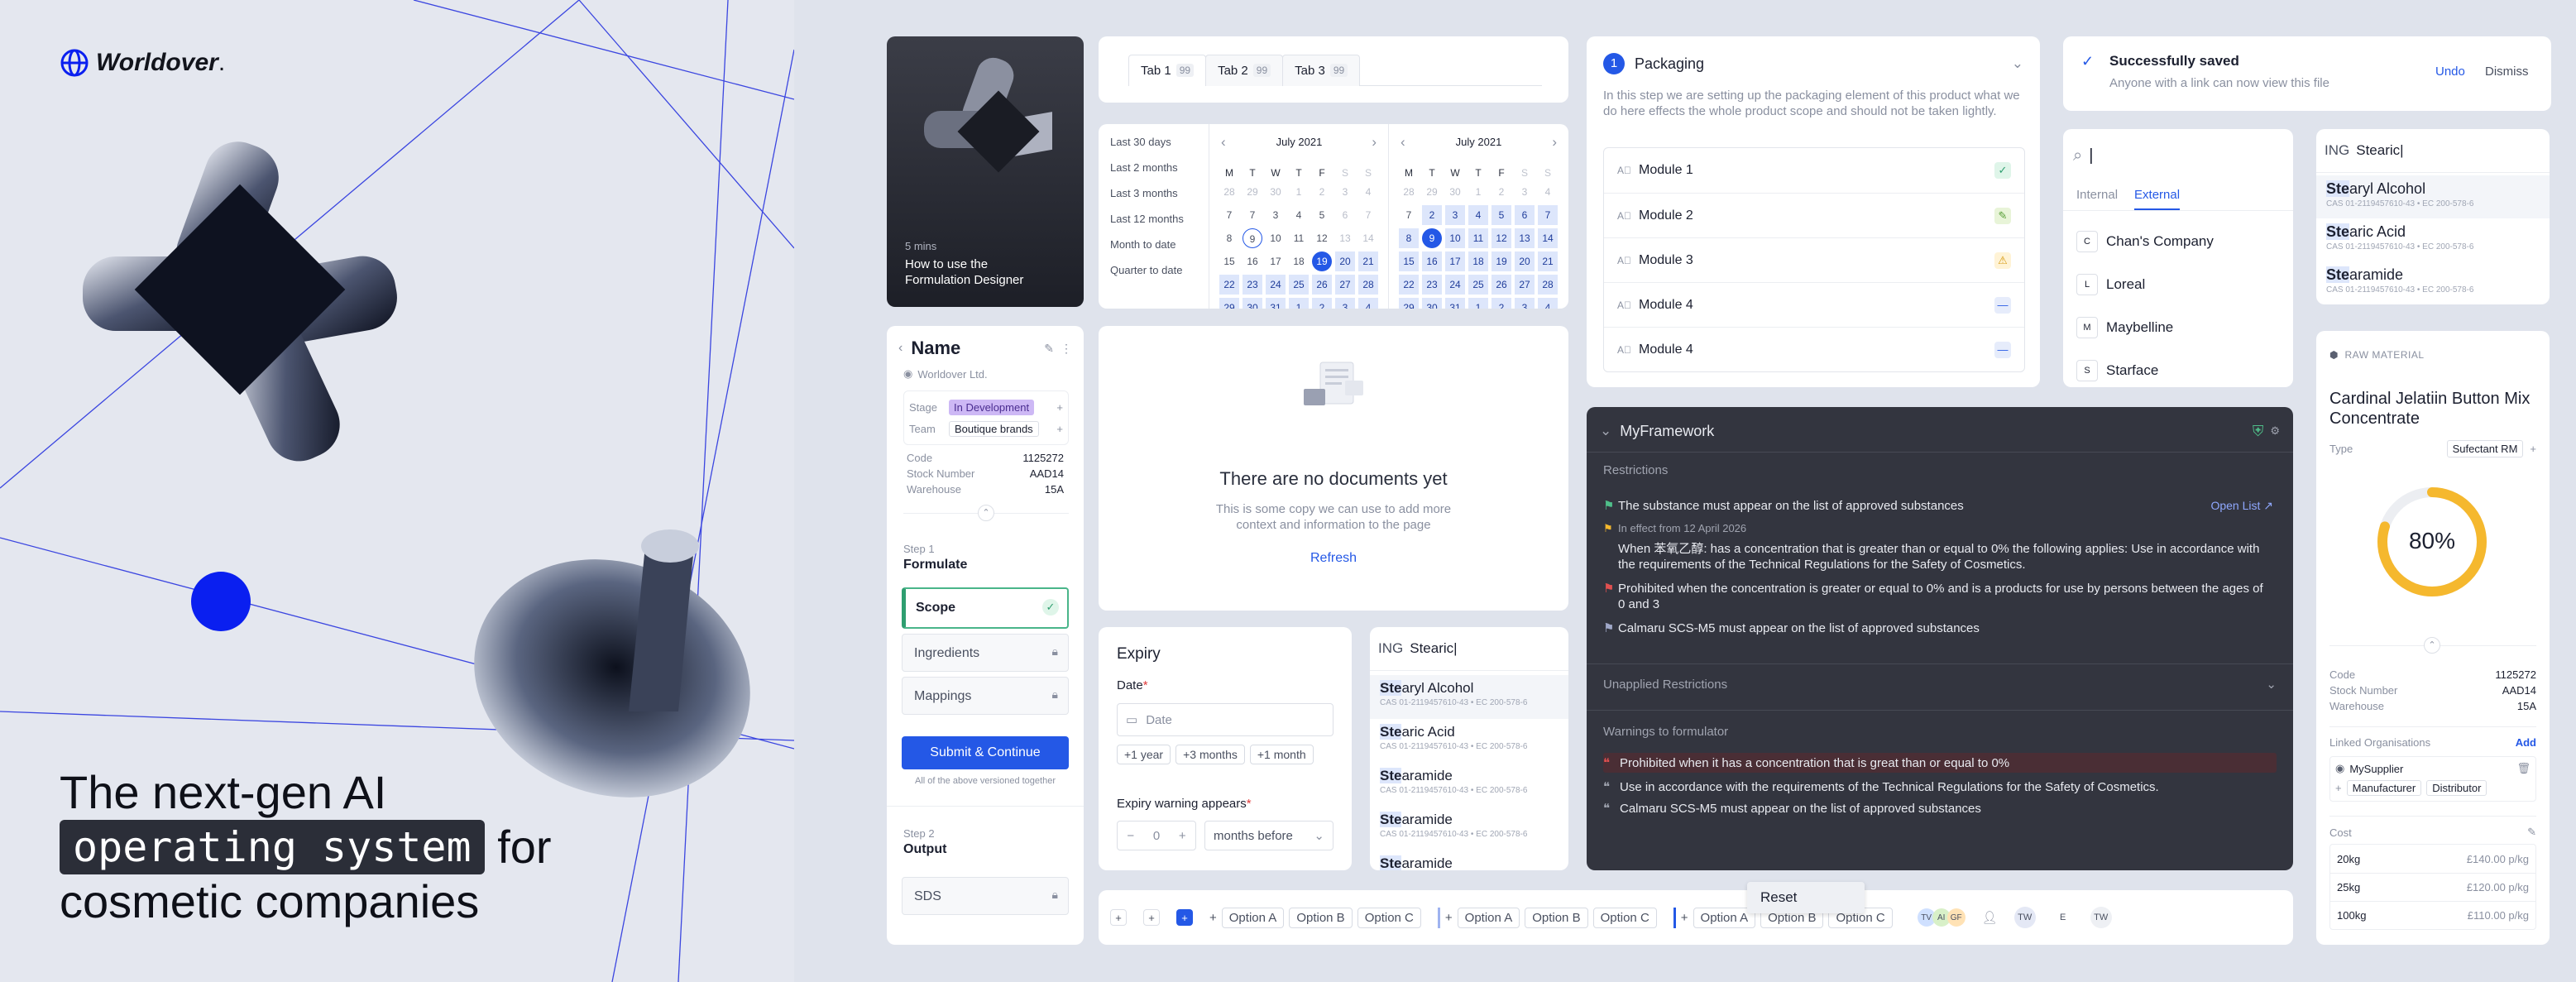 Image resolution: width=2576 pixels, height=982 pixels. I want to click on framework-header: ⌄ MyFramework ⛨ ⚙, so click(1940, 431).